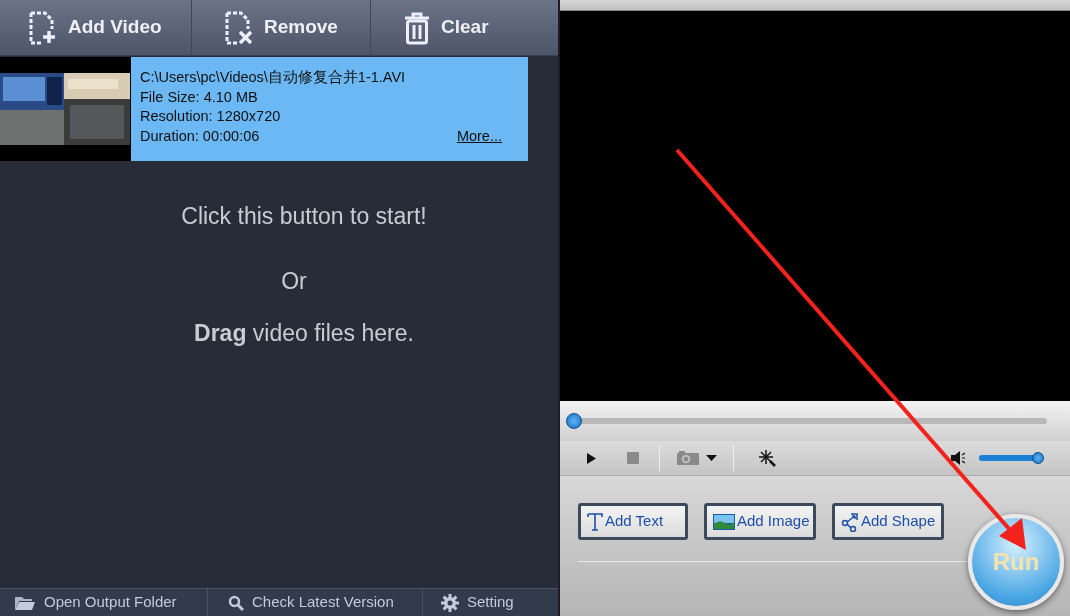  Describe the element at coordinates (724, 521) in the screenshot. I see `picture-icon` at that location.